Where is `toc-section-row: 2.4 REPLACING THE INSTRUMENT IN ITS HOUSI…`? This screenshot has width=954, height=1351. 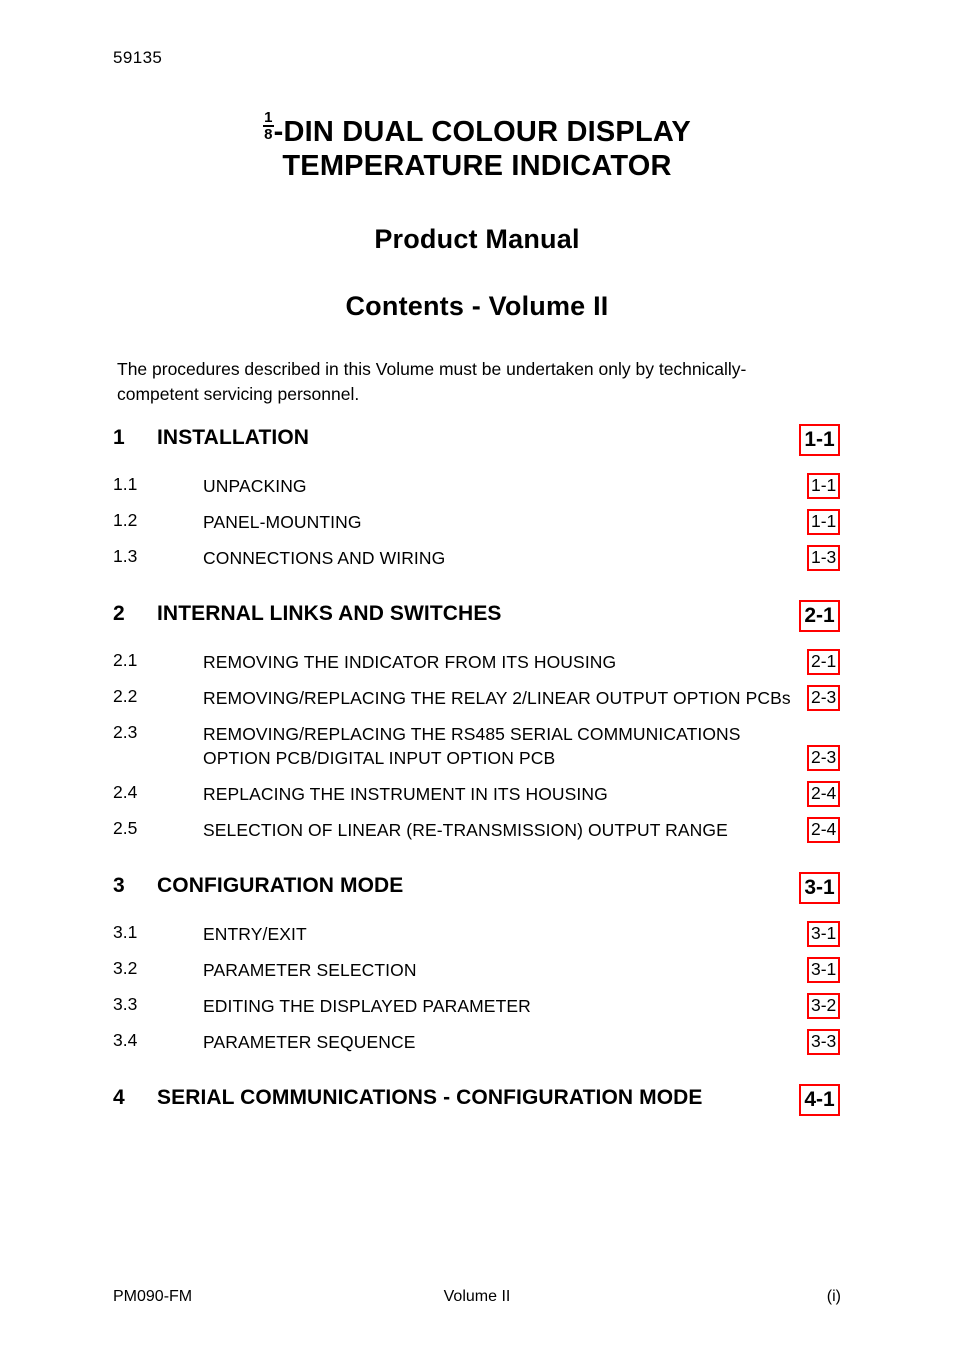 toc-section-row: 2.4 REPLACING THE INSTRUMENT IN ITS HOUSI… is located at coordinates (477, 796).